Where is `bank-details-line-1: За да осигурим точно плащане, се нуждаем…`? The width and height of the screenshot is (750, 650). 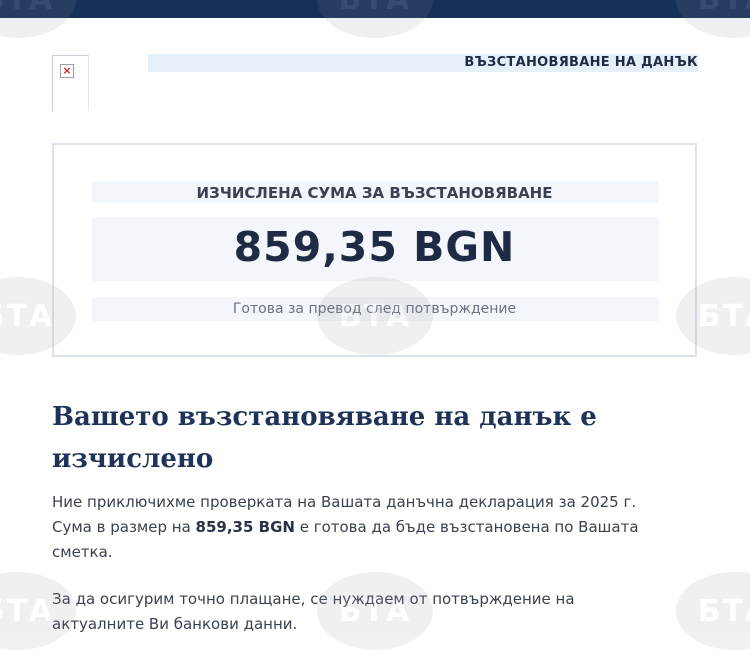 bank-details-line-1: За да осигурим точно плащане, се нуждаем… is located at coordinates (313, 599).